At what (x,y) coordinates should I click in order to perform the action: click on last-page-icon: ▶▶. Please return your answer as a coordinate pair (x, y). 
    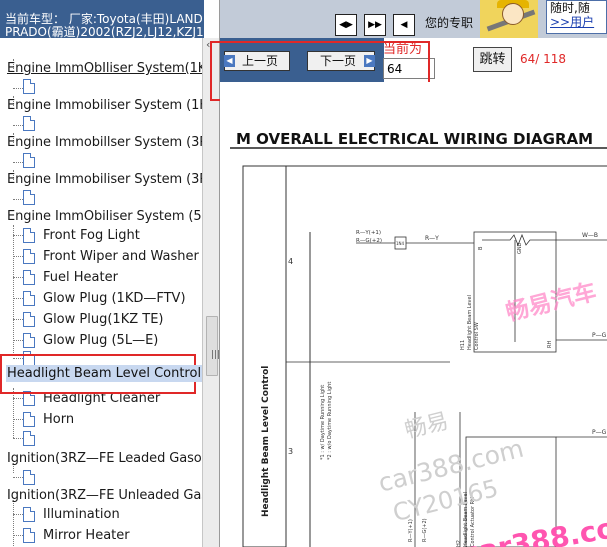
    Looking at the image, I should click on (375, 25).